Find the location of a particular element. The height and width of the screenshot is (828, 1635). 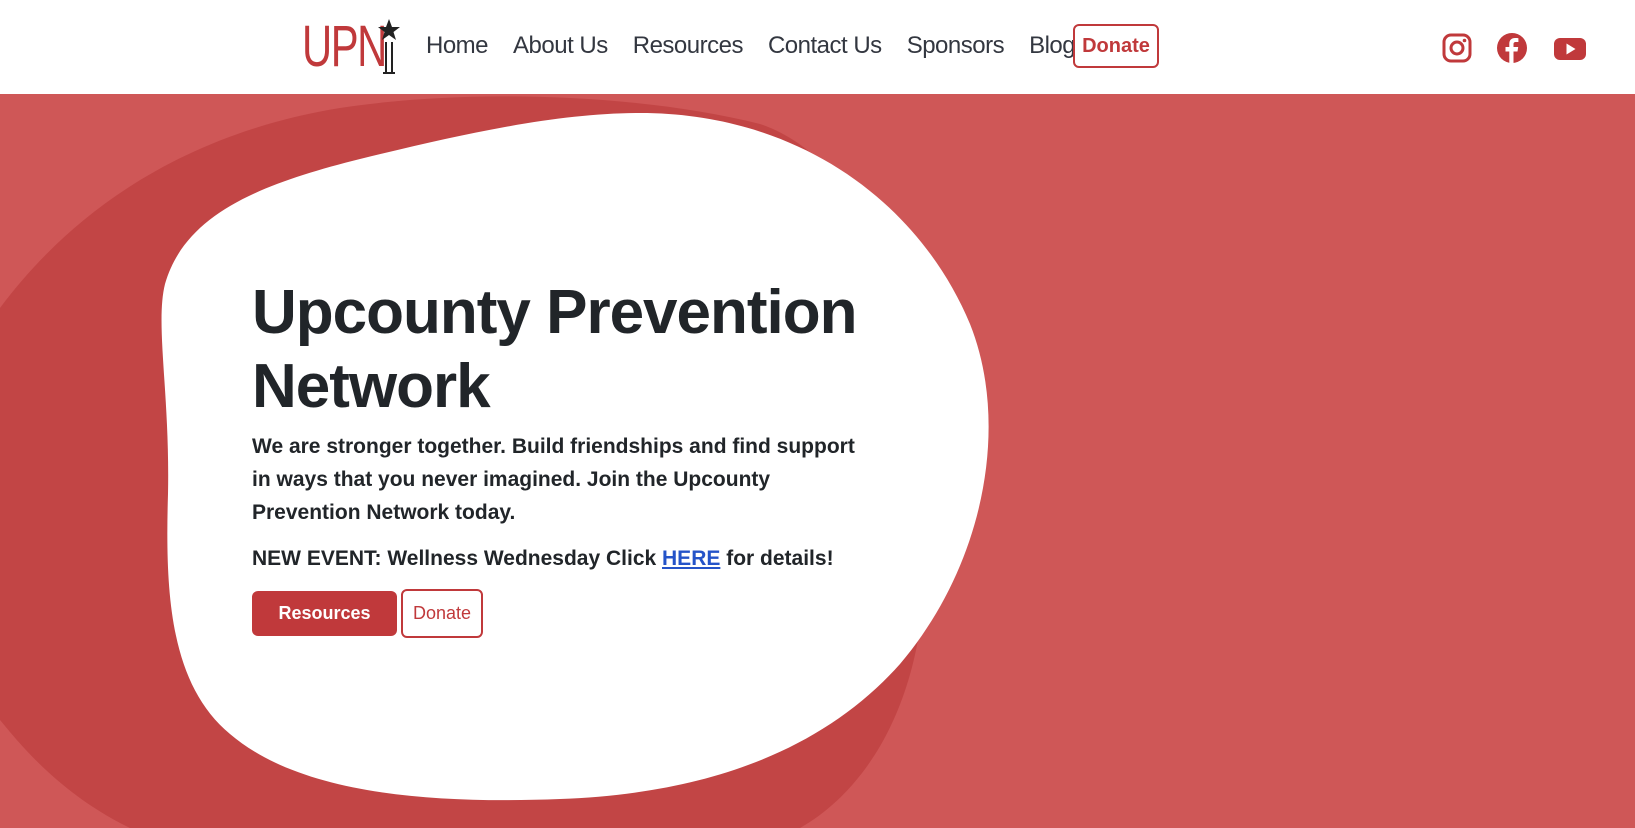

upn-logo: UPN is located at coordinates (351, 47).